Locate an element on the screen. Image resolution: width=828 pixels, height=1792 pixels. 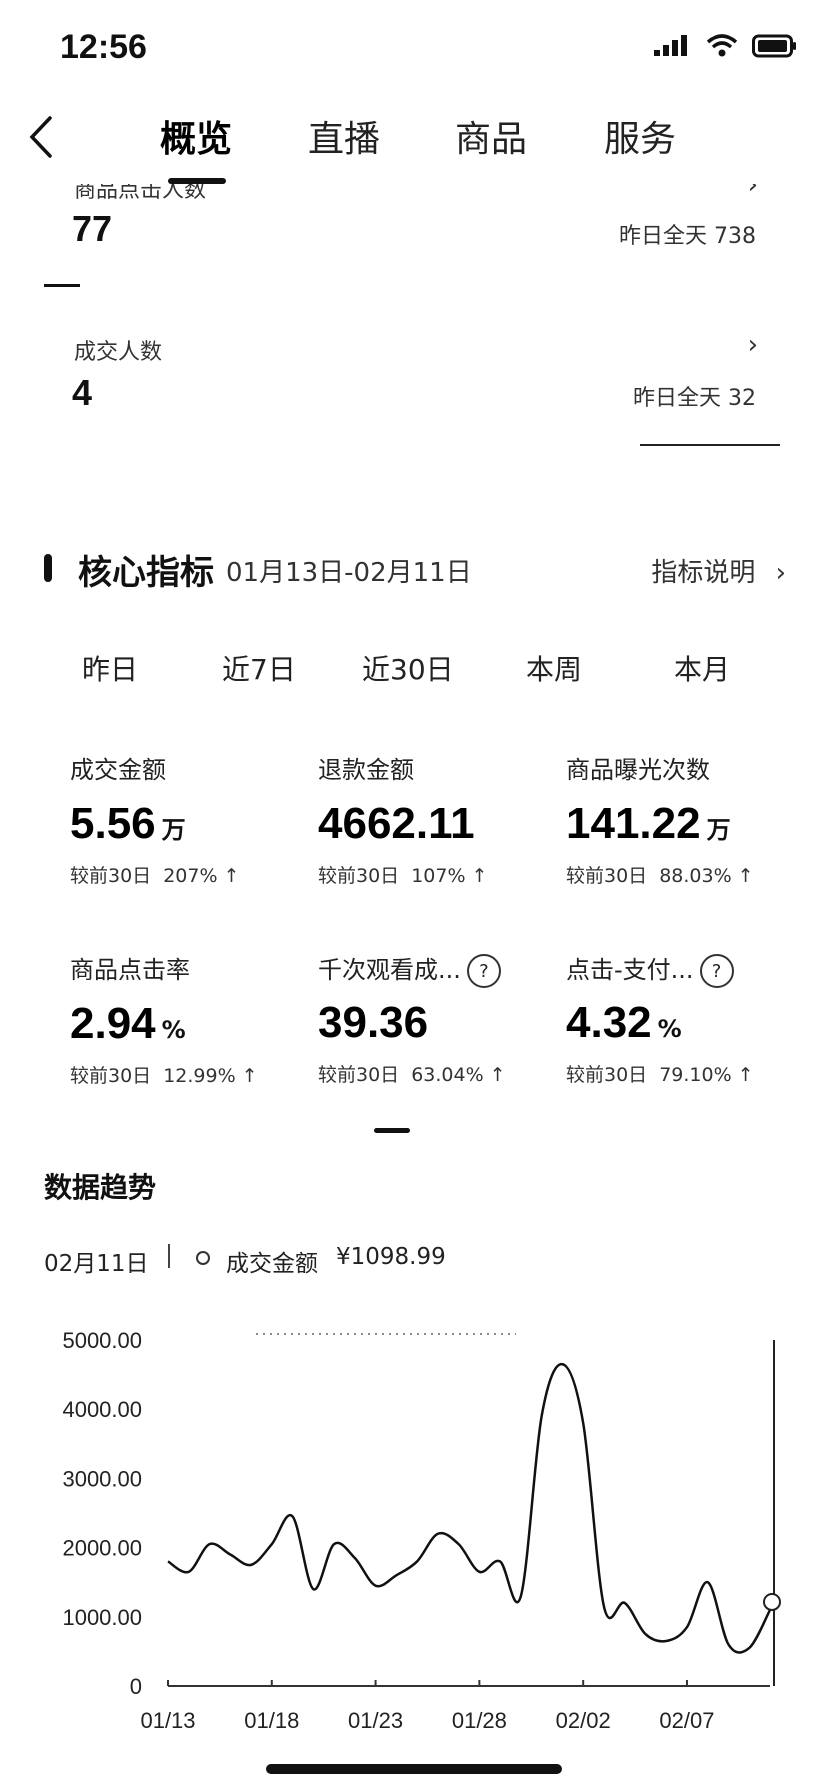
battery-icon is located at coordinates (774, 46).